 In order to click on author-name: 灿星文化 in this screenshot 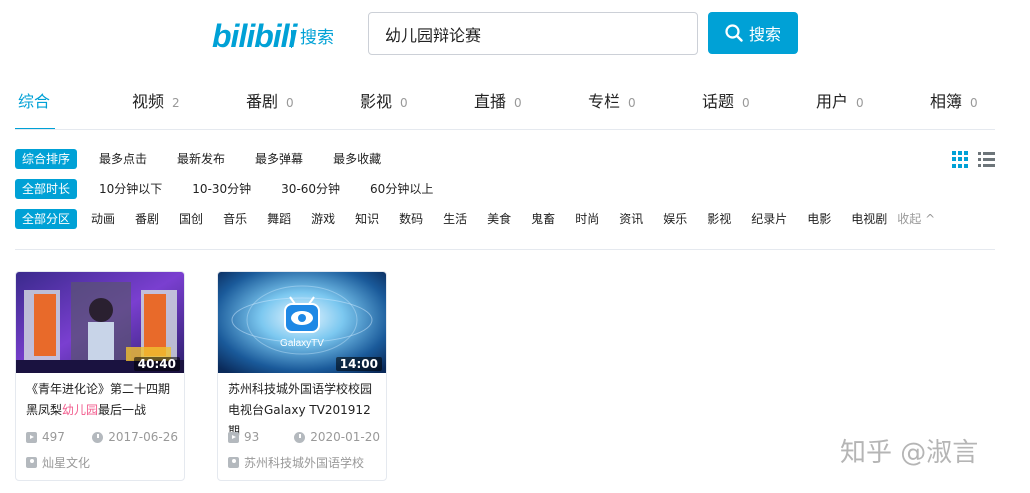, I will do `click(66, 462)`.